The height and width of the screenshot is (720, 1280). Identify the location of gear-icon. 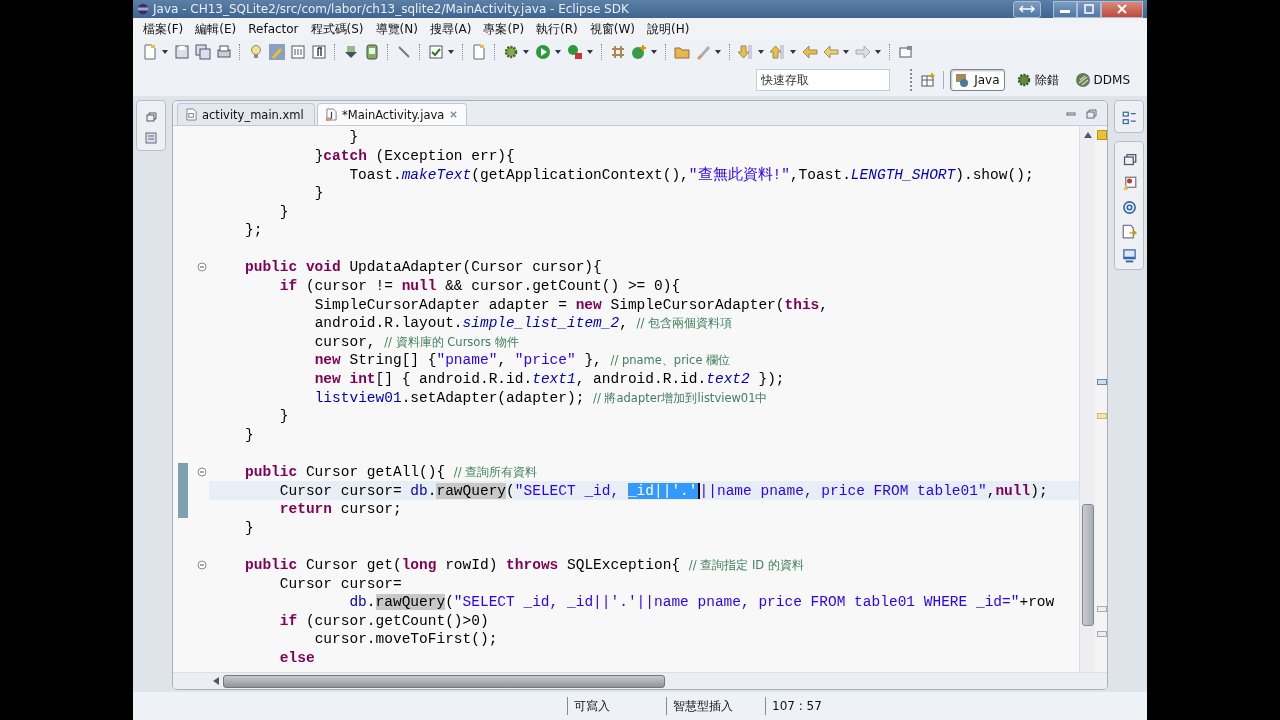
(511, 52).